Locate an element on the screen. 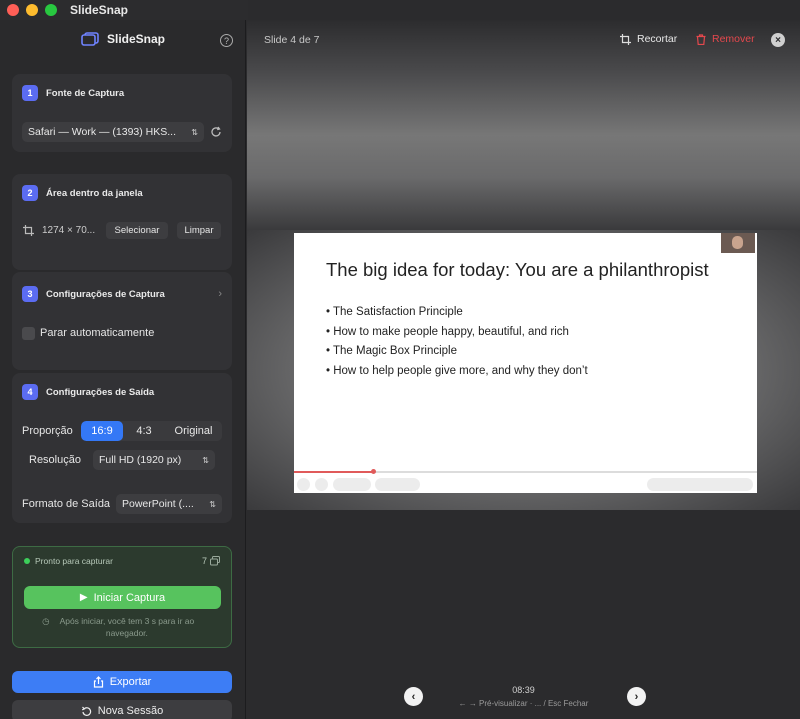 The width and height of the screenshot is (800, 719). minimize-window-button is located at coordinates (32, 10).